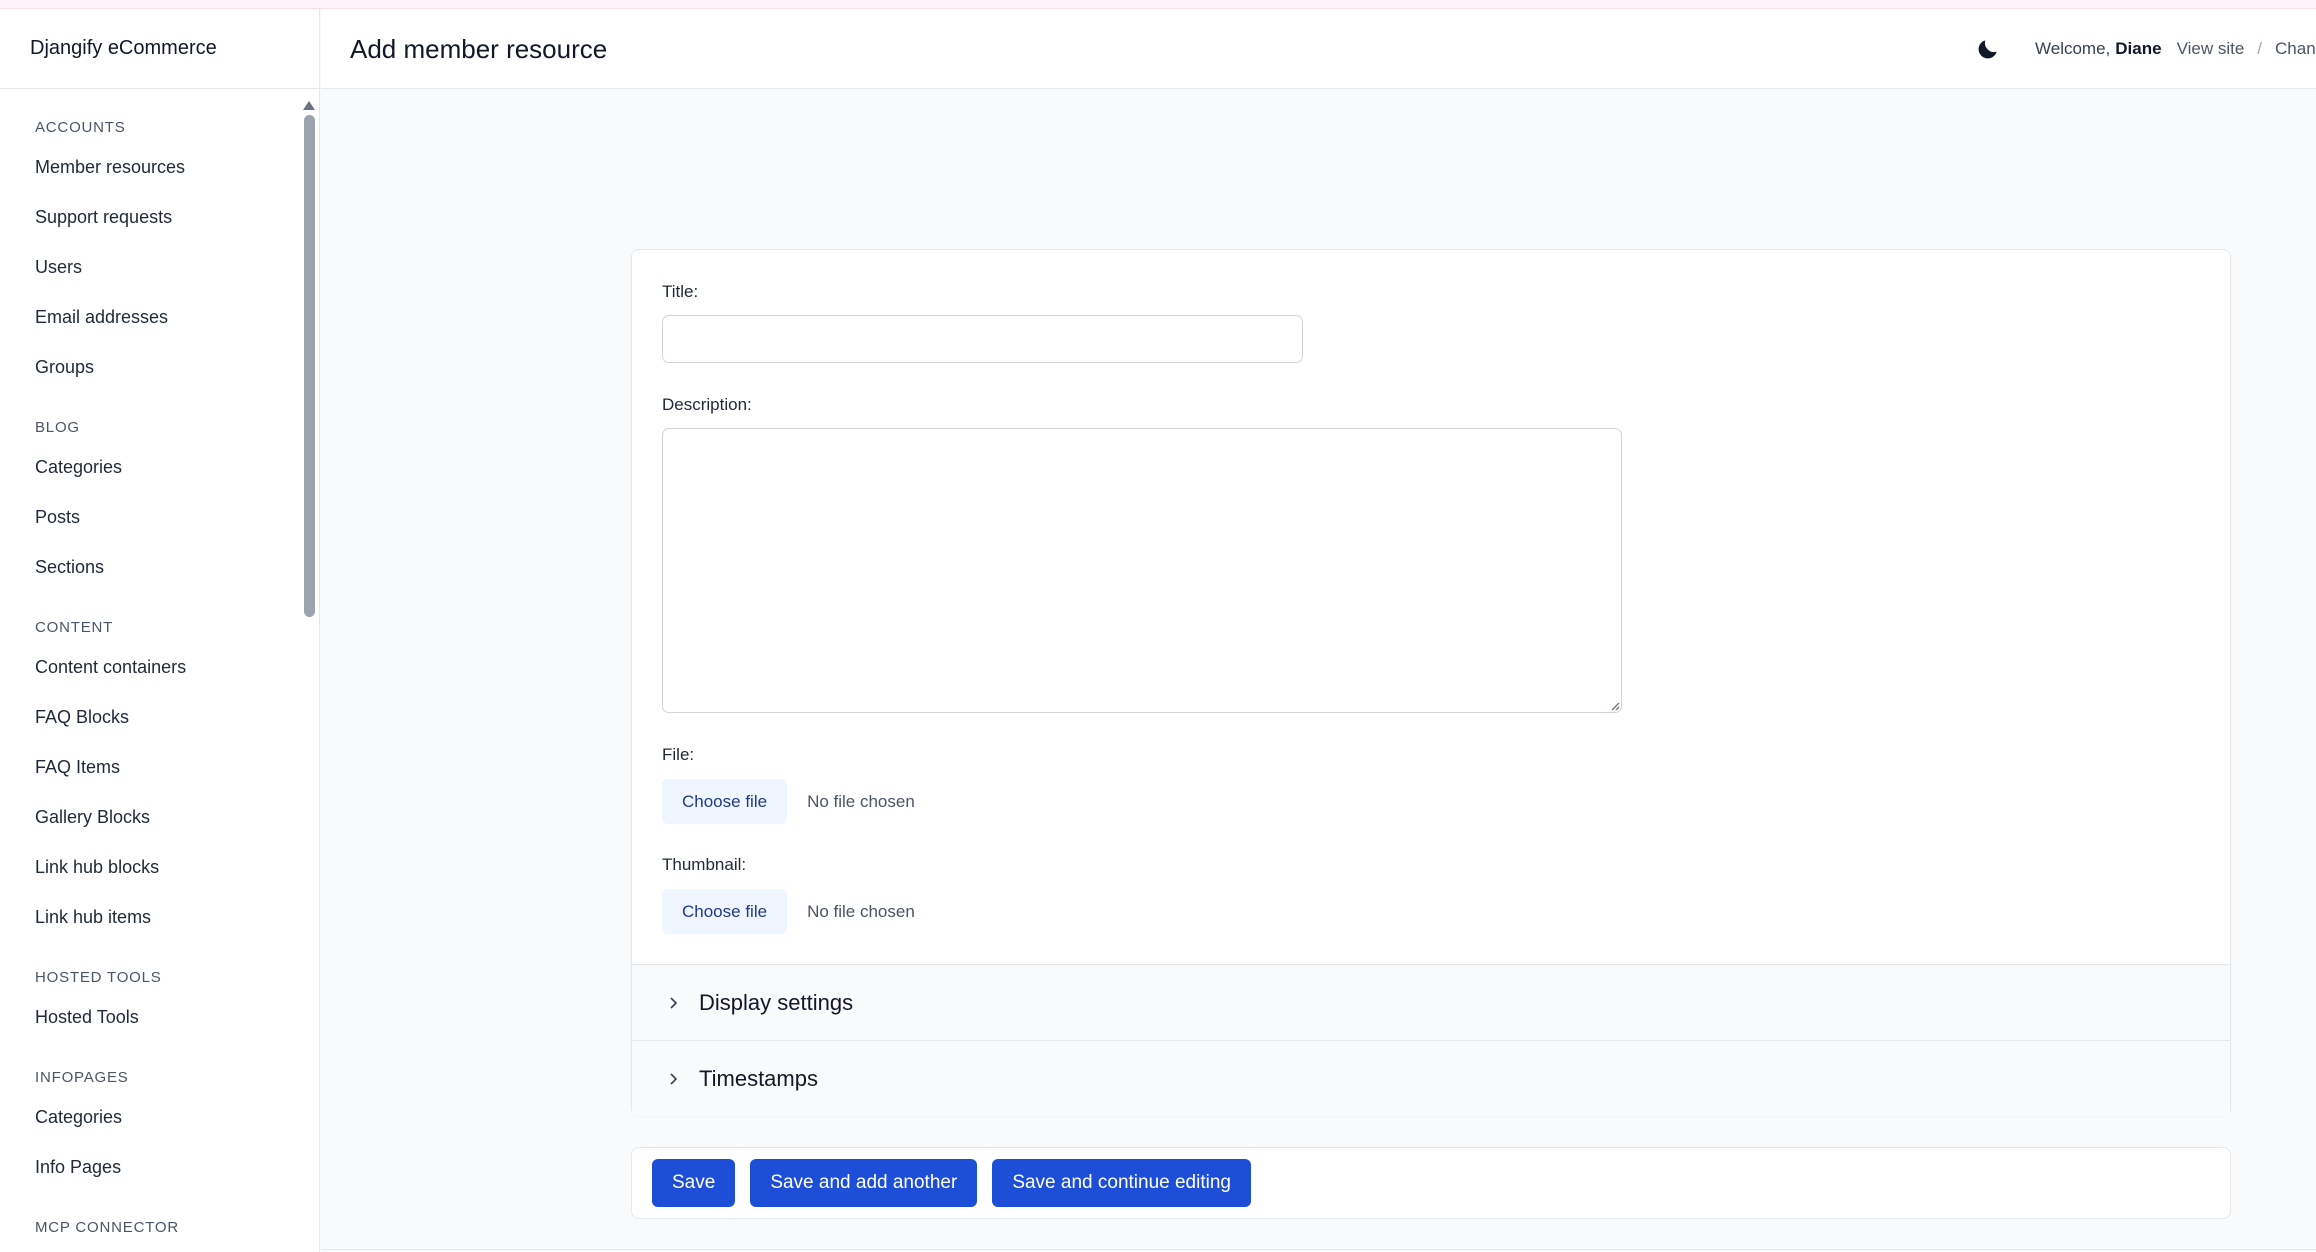  What do you see at coordinates (1121, 1183) in the screenshot?
I see `save-and-continue-button: Save and continue editing` at bounding box center [1121, 1183].